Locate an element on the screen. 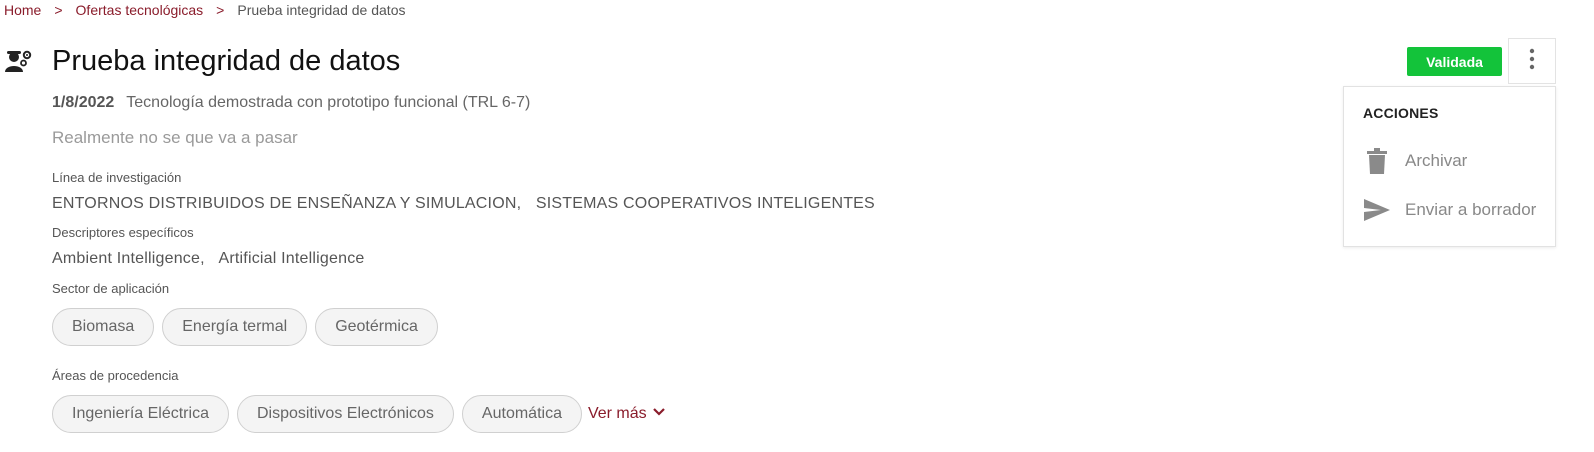  sector-chips: Biomasa Energía termal Geotérmica is located at coordinates (245, 327).